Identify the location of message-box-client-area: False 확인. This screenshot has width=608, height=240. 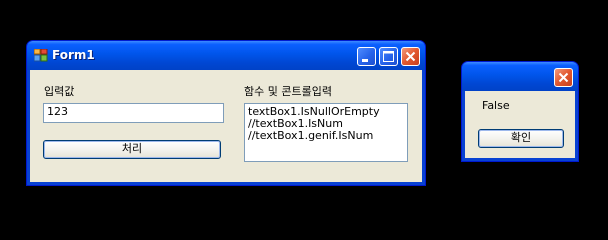
(520, 126).